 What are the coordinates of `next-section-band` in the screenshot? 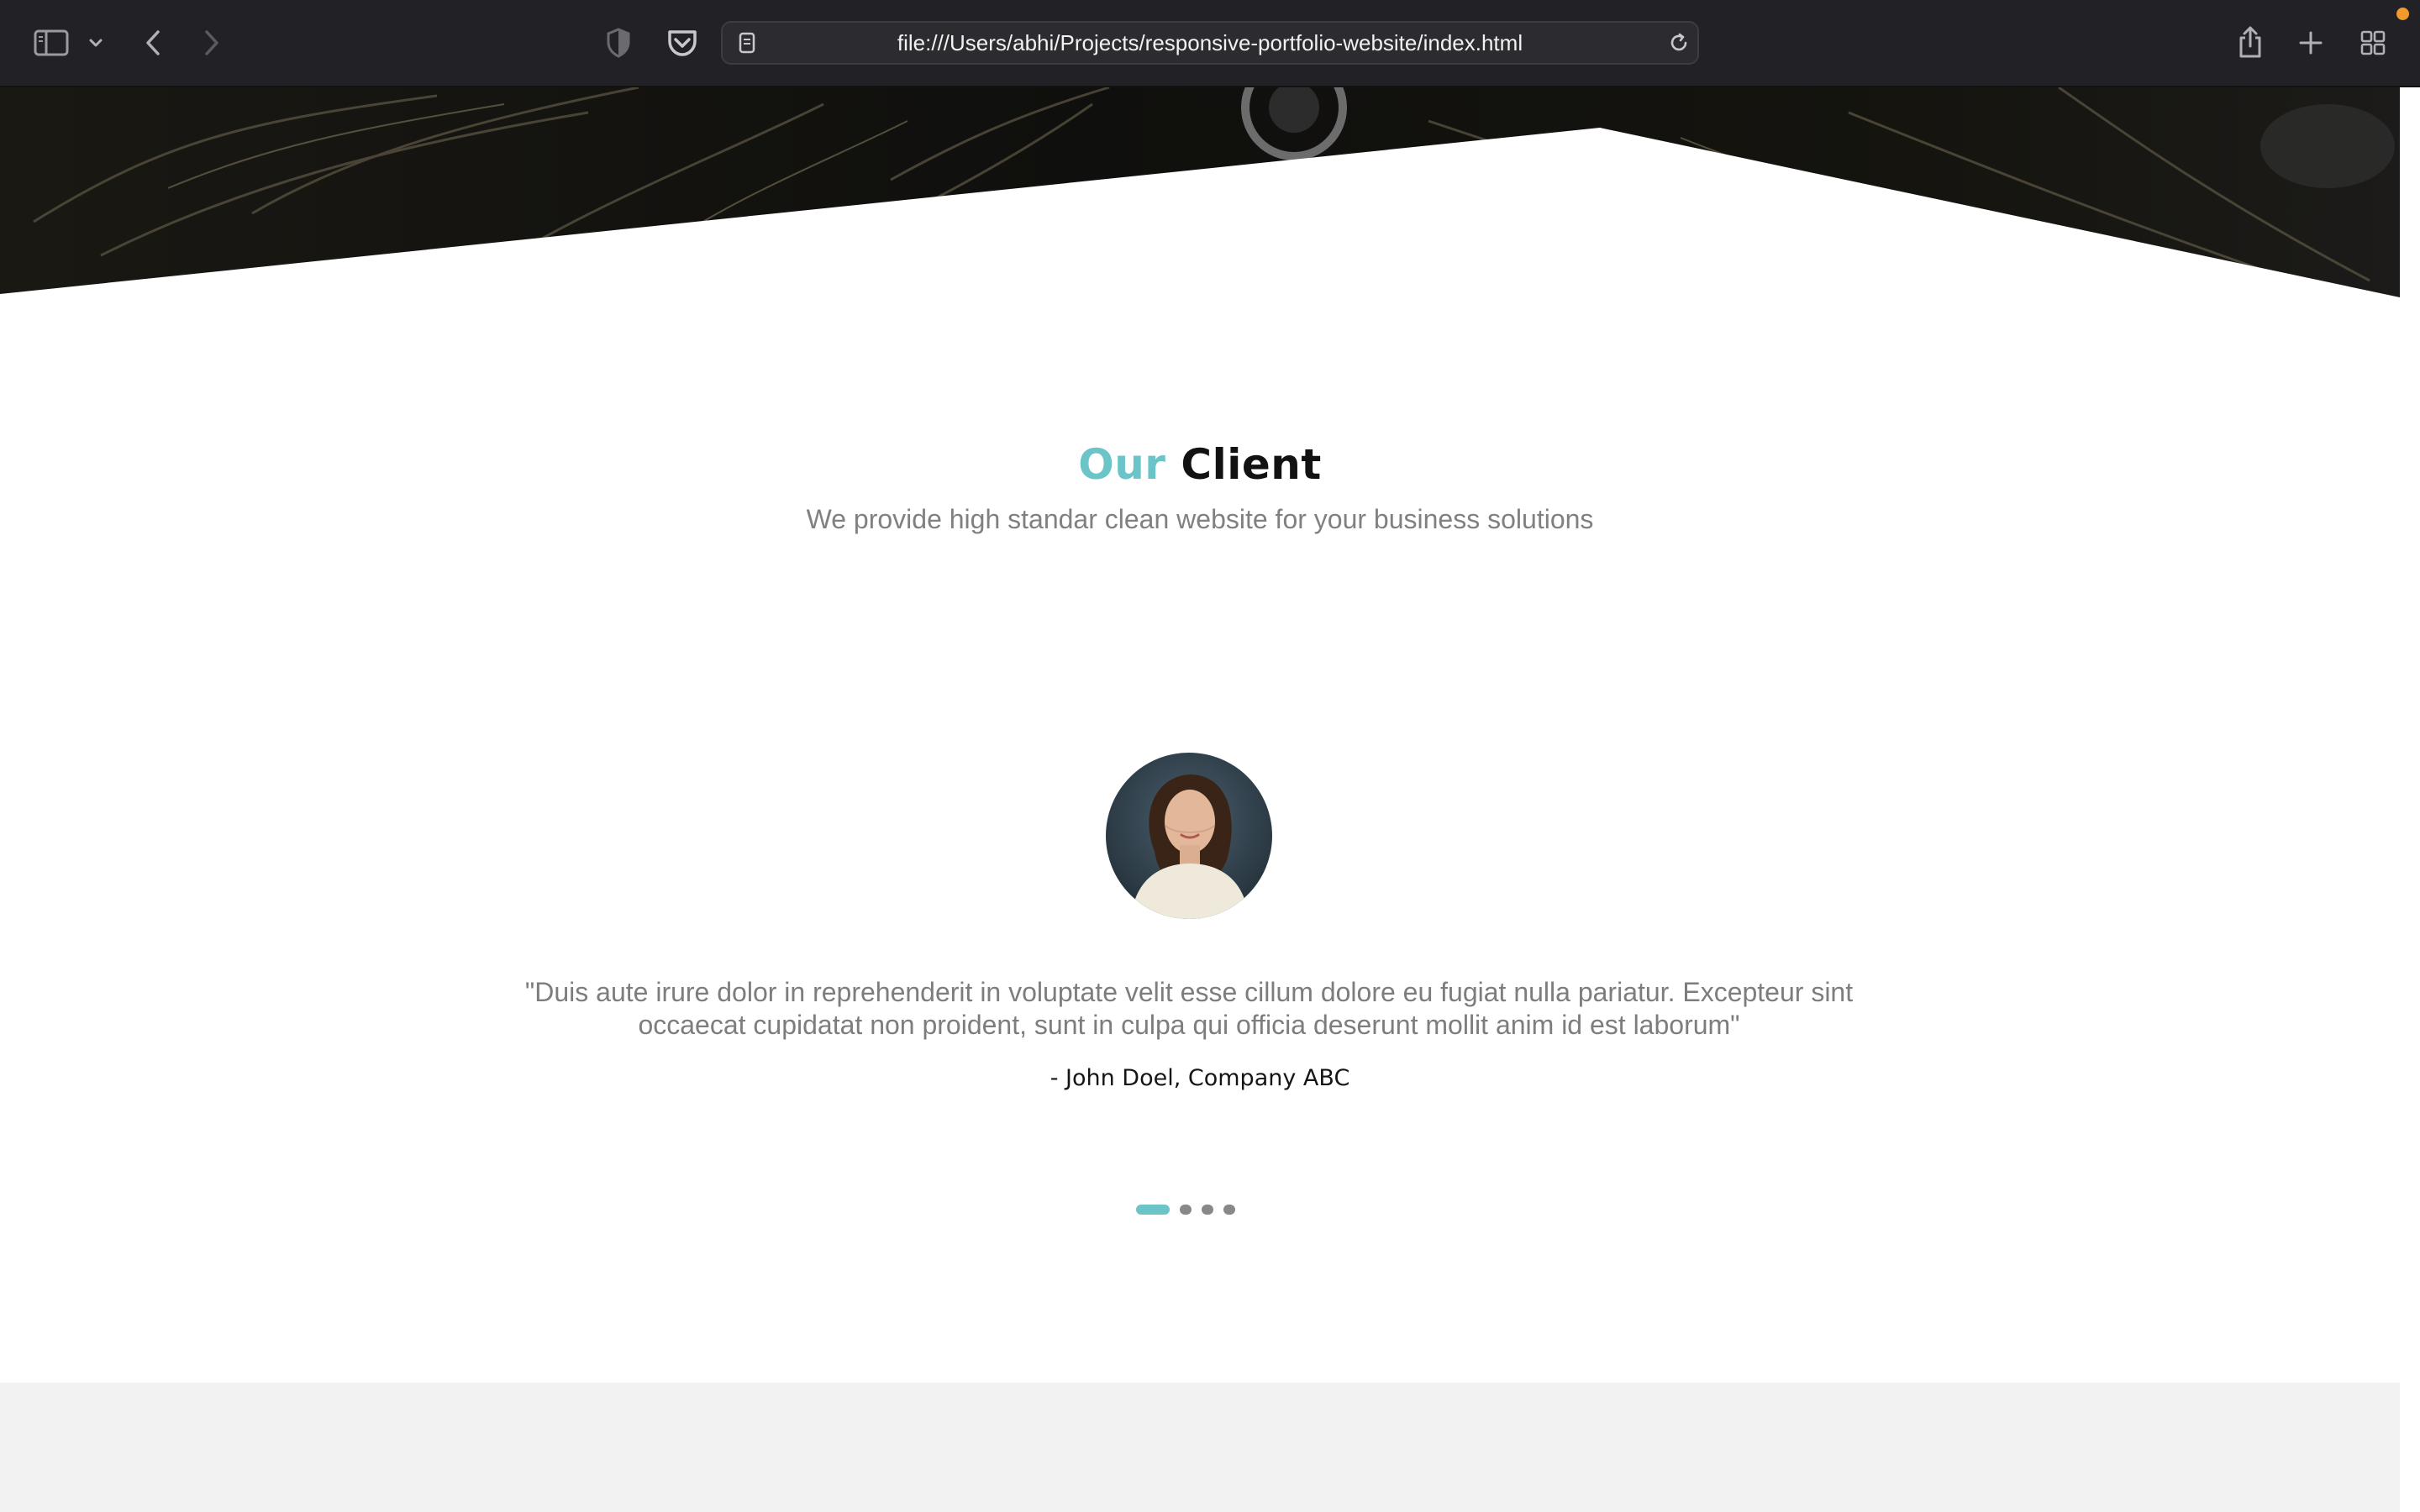 It's located at (1200, 1447).